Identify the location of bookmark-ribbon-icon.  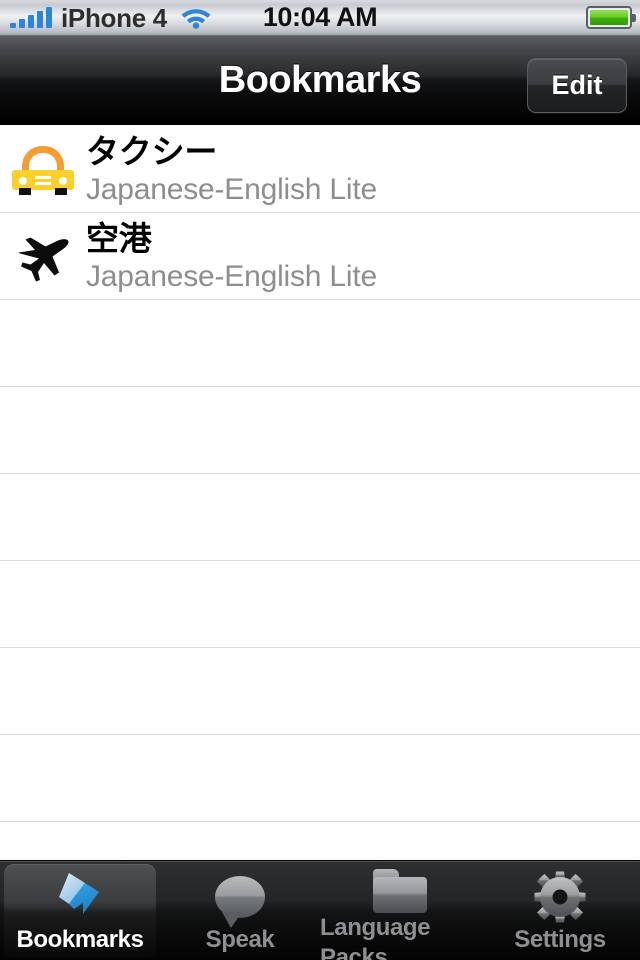
(80, 897).